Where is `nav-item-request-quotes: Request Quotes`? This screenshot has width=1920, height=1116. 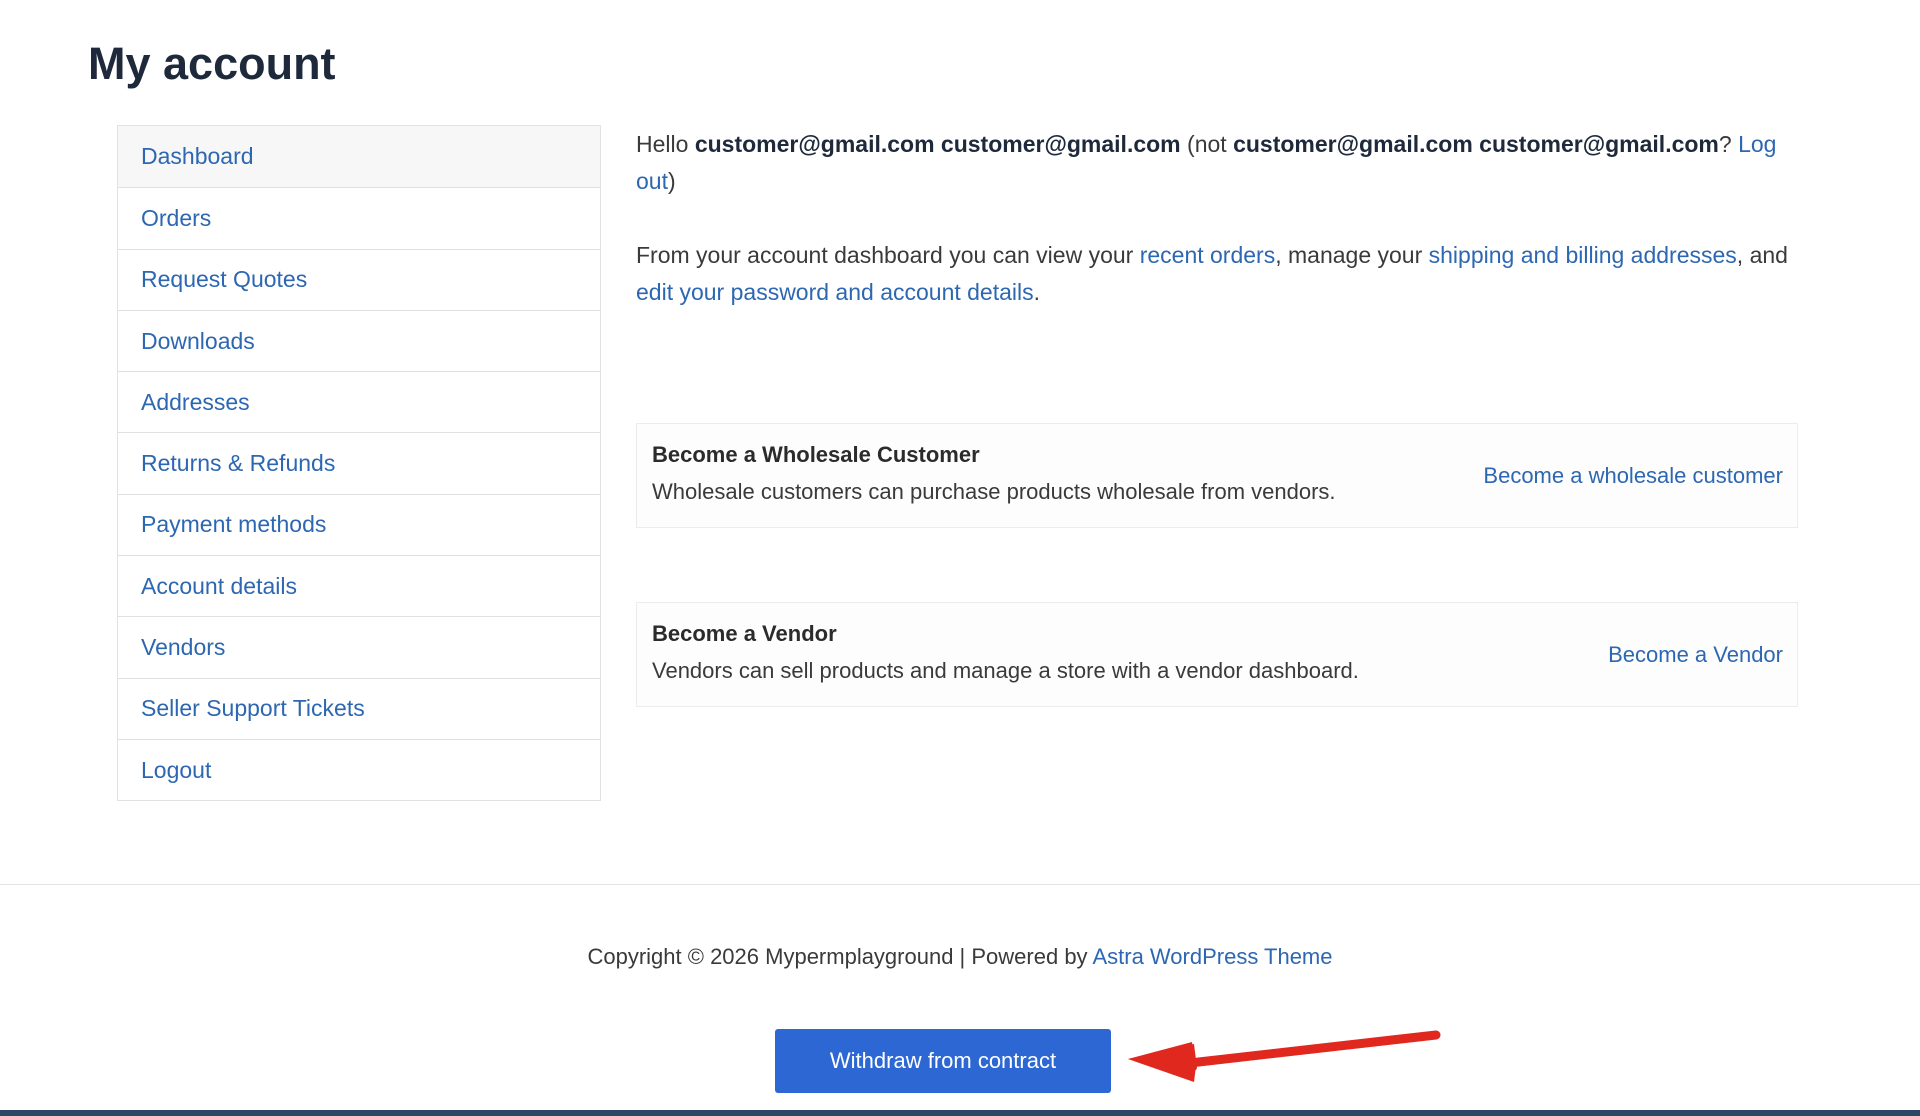
nav-item-request-quotes: Request Quotes is located at coordinates (359, 279).